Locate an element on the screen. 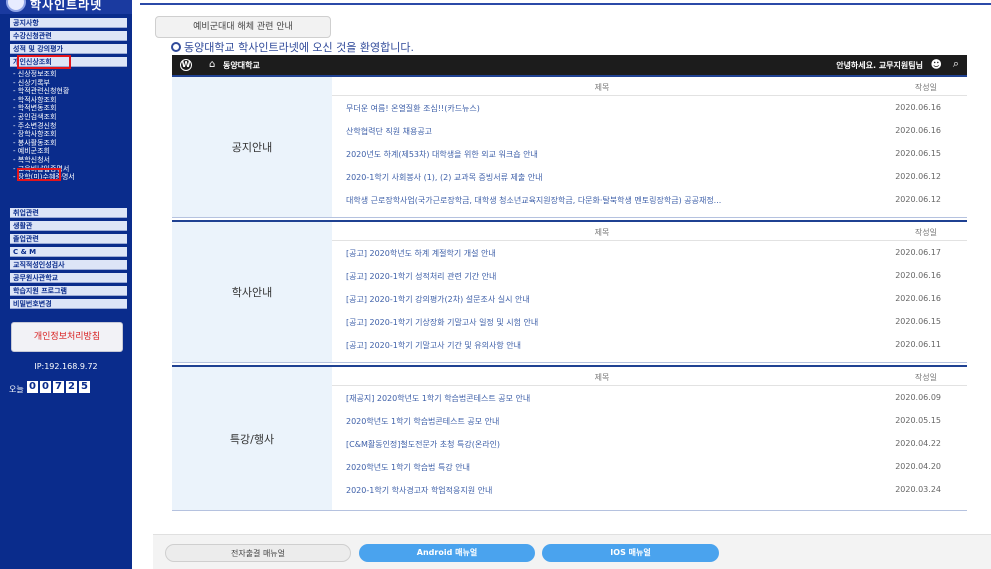  table-row: [C&M활동인정]철도전문가 초청 특강(온라인) 2020.04.22 is located at coordinates (649, 443).